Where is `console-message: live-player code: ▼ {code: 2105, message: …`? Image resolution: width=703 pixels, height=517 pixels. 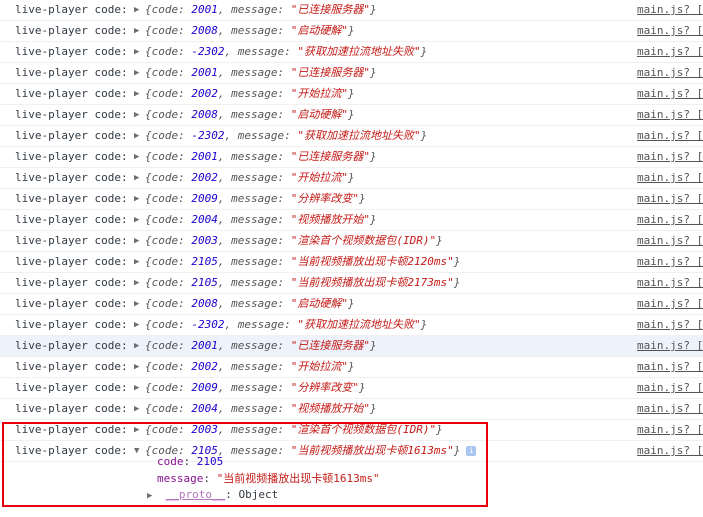 console-message: live-player code: ▼ {code: 2105, message: … is located at coordinates (351, 451).